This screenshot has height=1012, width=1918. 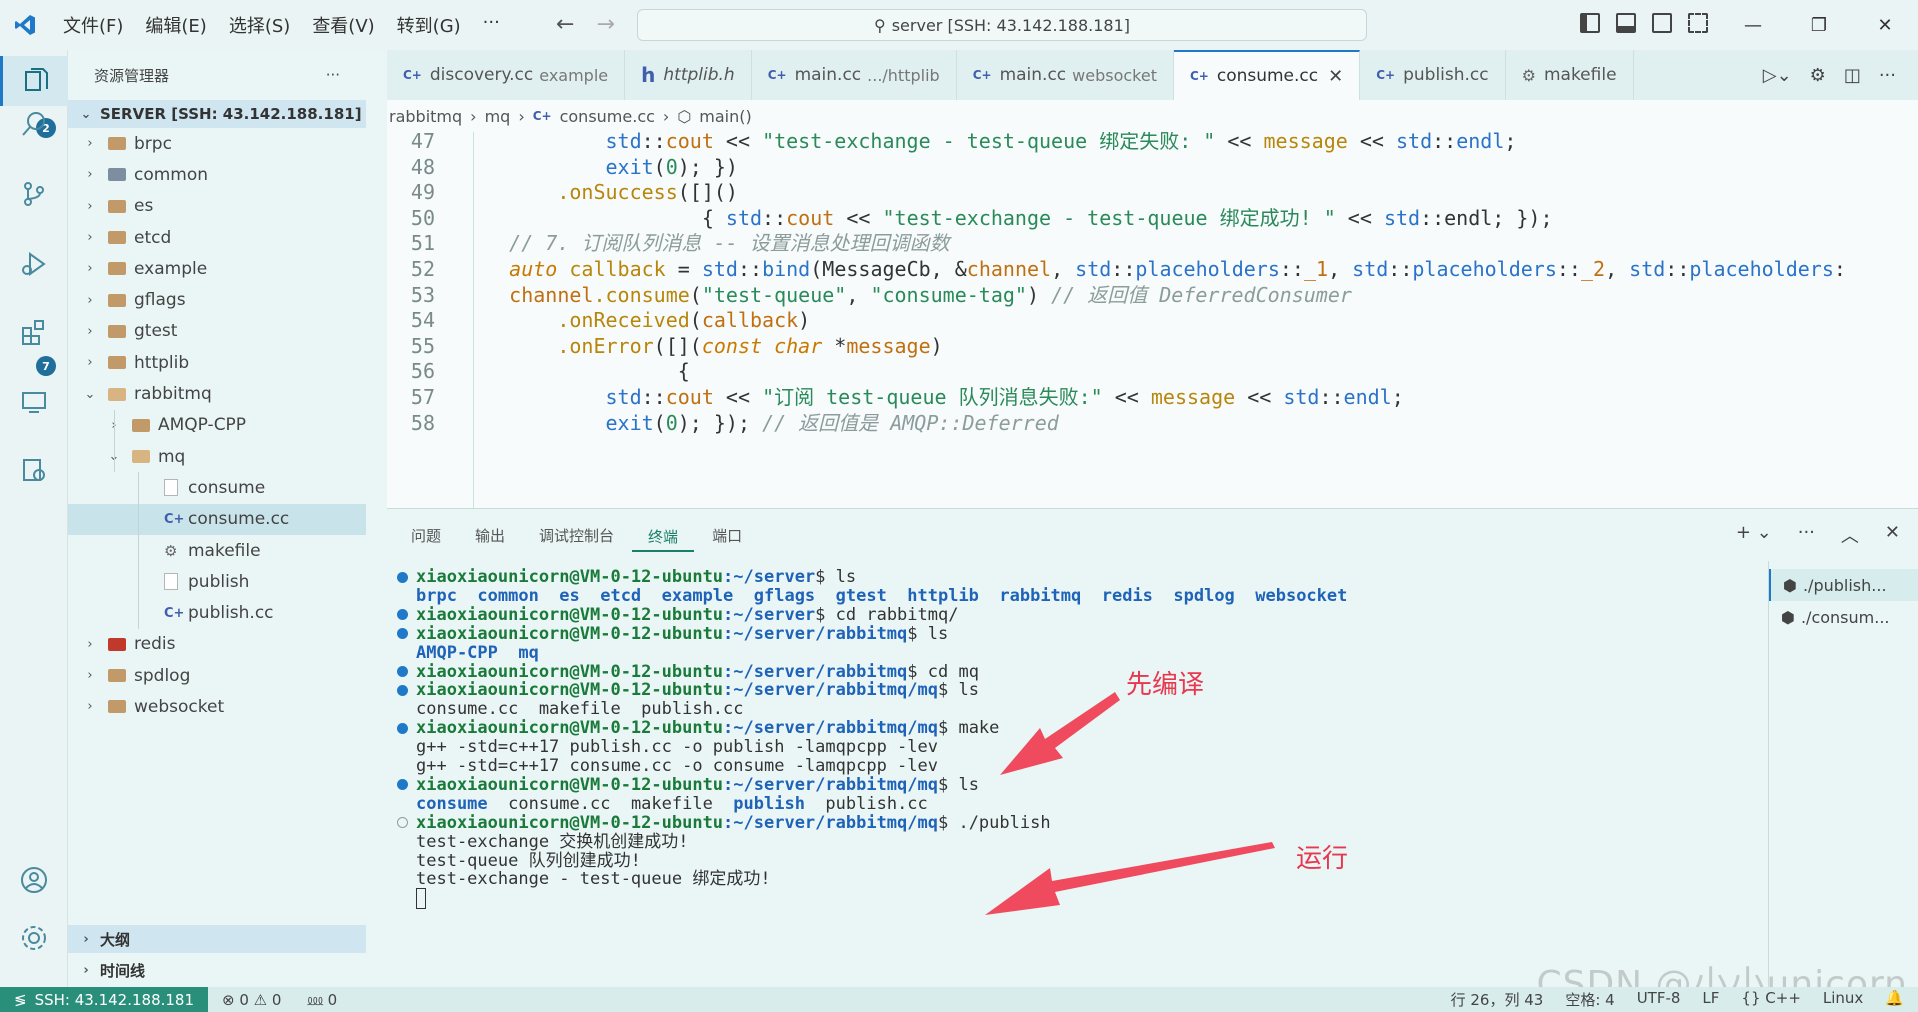 What do you see at coordinates (217, 393) in the screenshot?
I see `tree-item: ⌄ rabbitmq` at bounding box center [217, 393].